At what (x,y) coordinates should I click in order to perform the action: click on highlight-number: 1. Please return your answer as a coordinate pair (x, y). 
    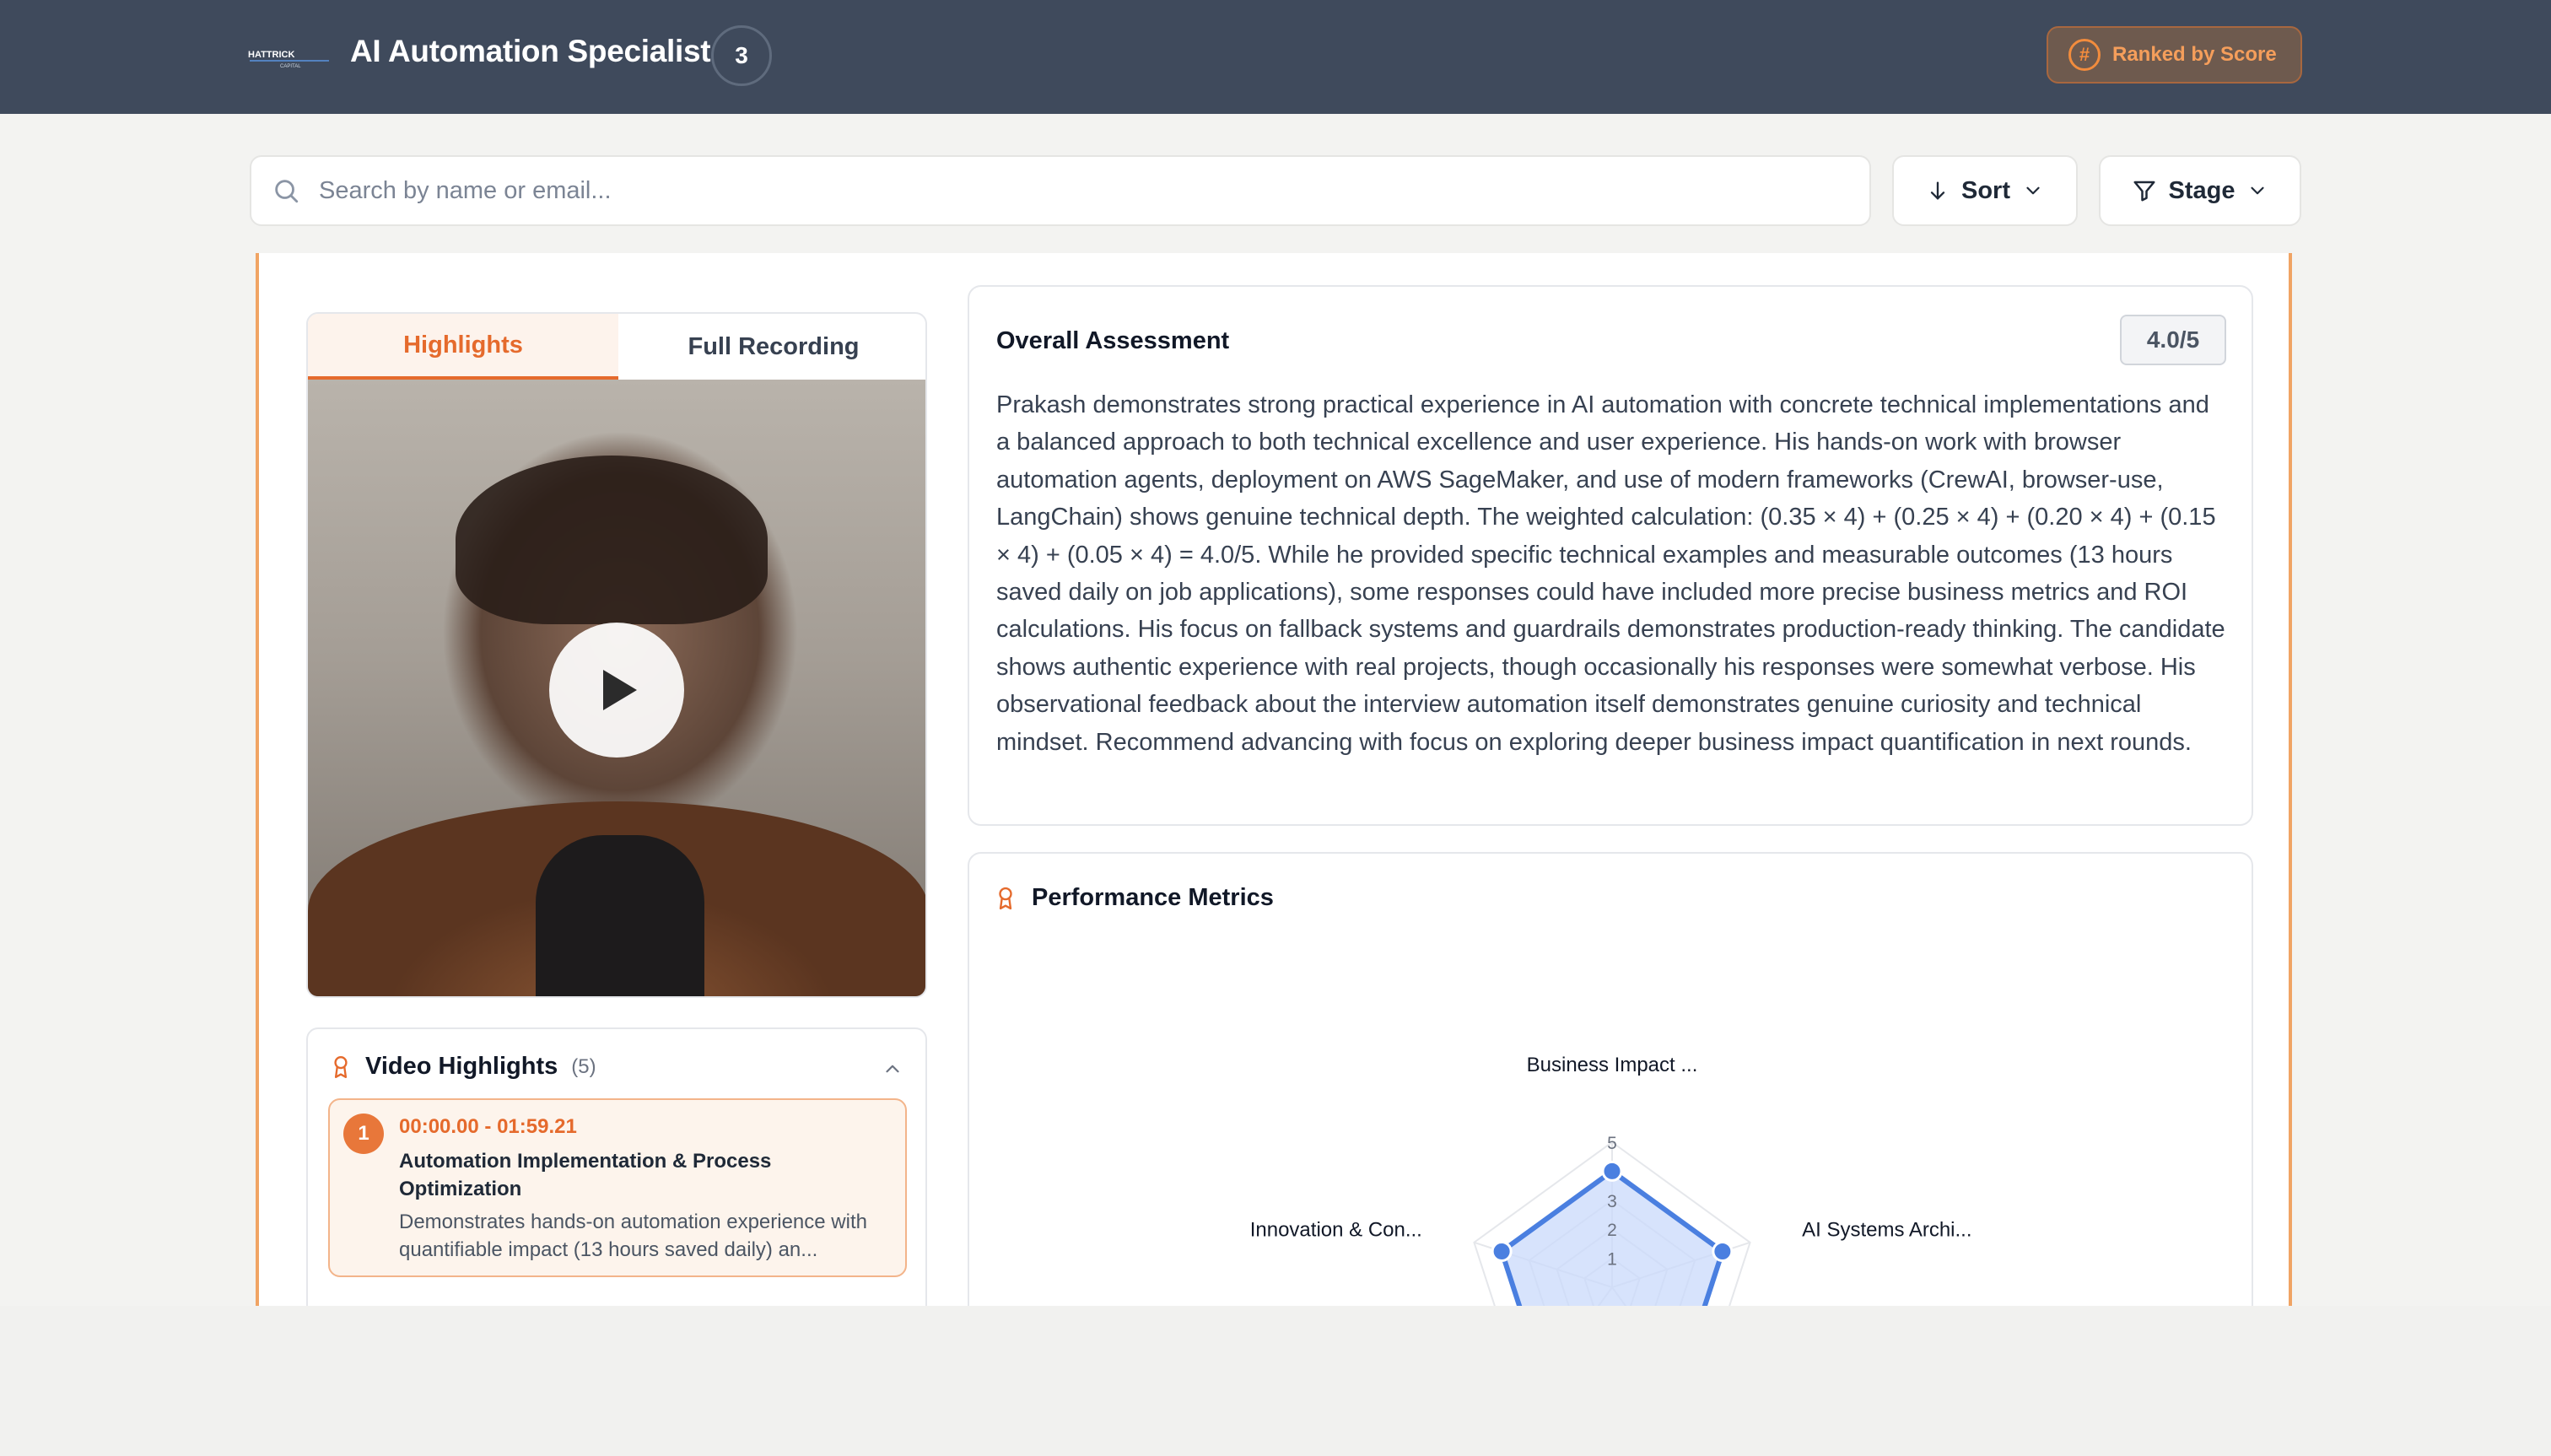
    Looking at the image, I should click on (363, 1134).